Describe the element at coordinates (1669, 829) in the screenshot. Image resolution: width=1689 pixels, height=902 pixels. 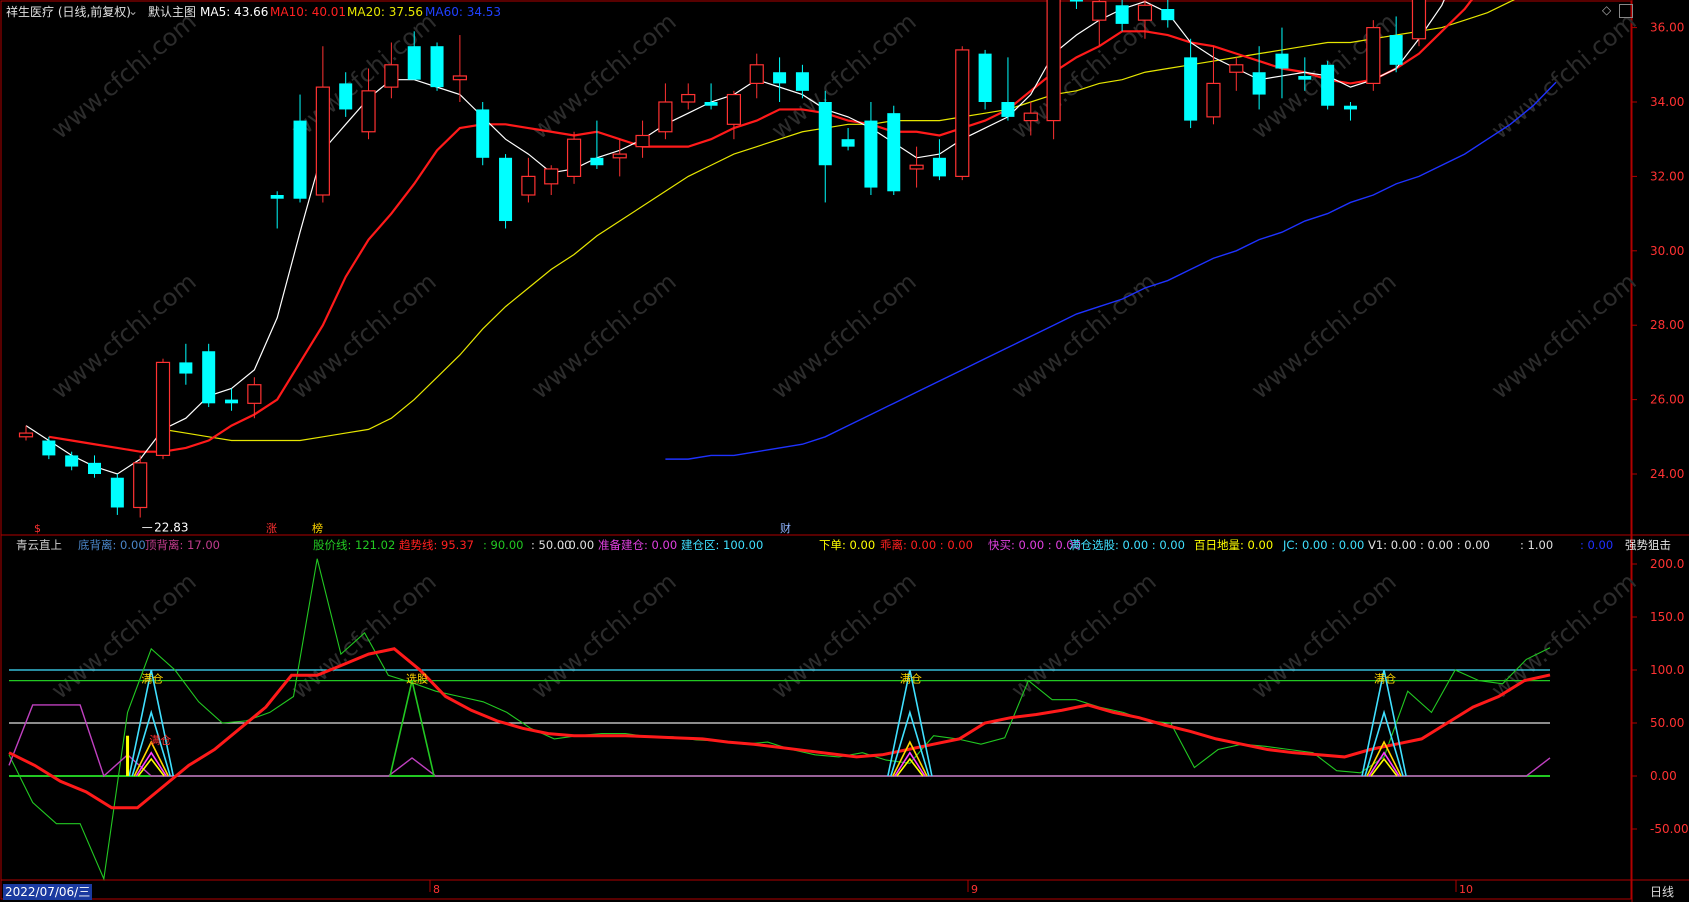
I see `sub-tick-label: -50.00` at that location.